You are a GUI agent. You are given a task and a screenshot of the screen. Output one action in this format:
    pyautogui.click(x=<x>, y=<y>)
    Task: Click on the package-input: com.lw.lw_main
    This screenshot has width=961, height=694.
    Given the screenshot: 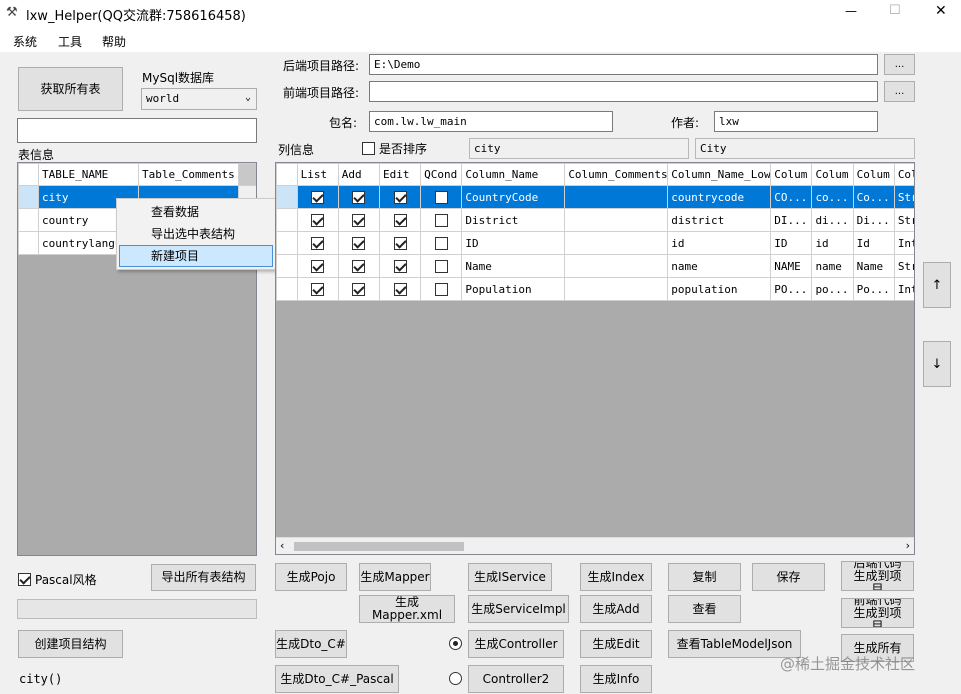 What is the action you would take?
    pyautogui.click(x=491, y=121)
    